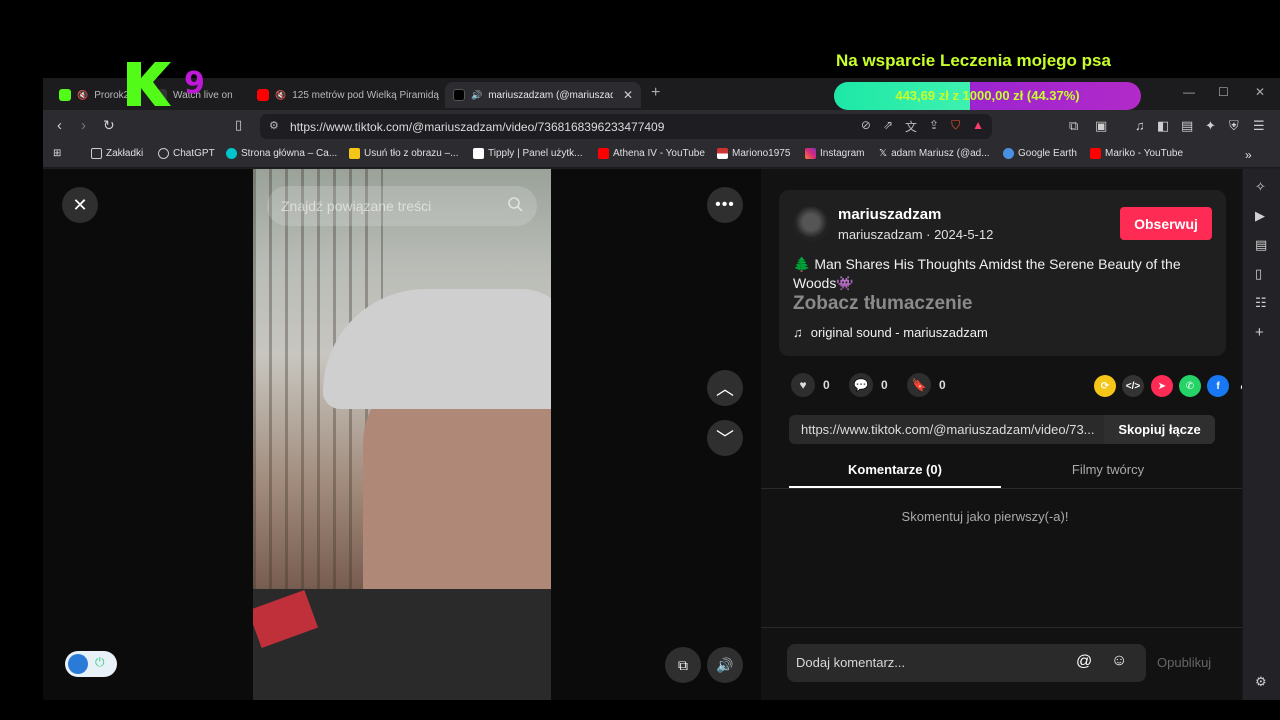  Describe the element at coordinates (628, 95) in the screenshot. I see `close-tab-icon: ✕` at that location.